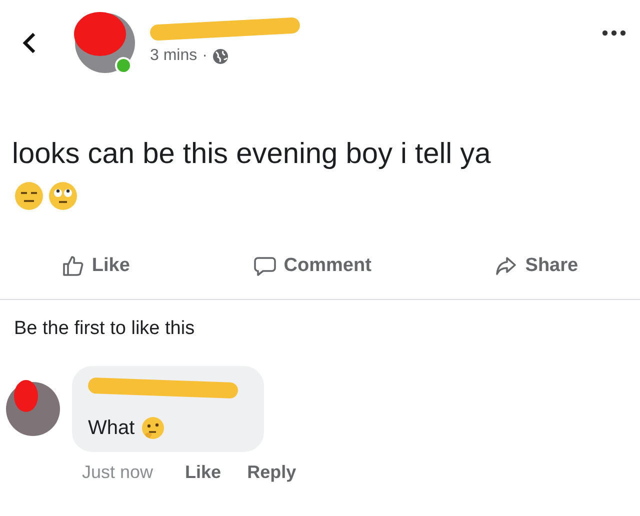 This screenshot has width=640, height=516. What do you see at coordinates (614, 33) in the screenshot?
I see `more-icon` at bounding box center [614, 33].